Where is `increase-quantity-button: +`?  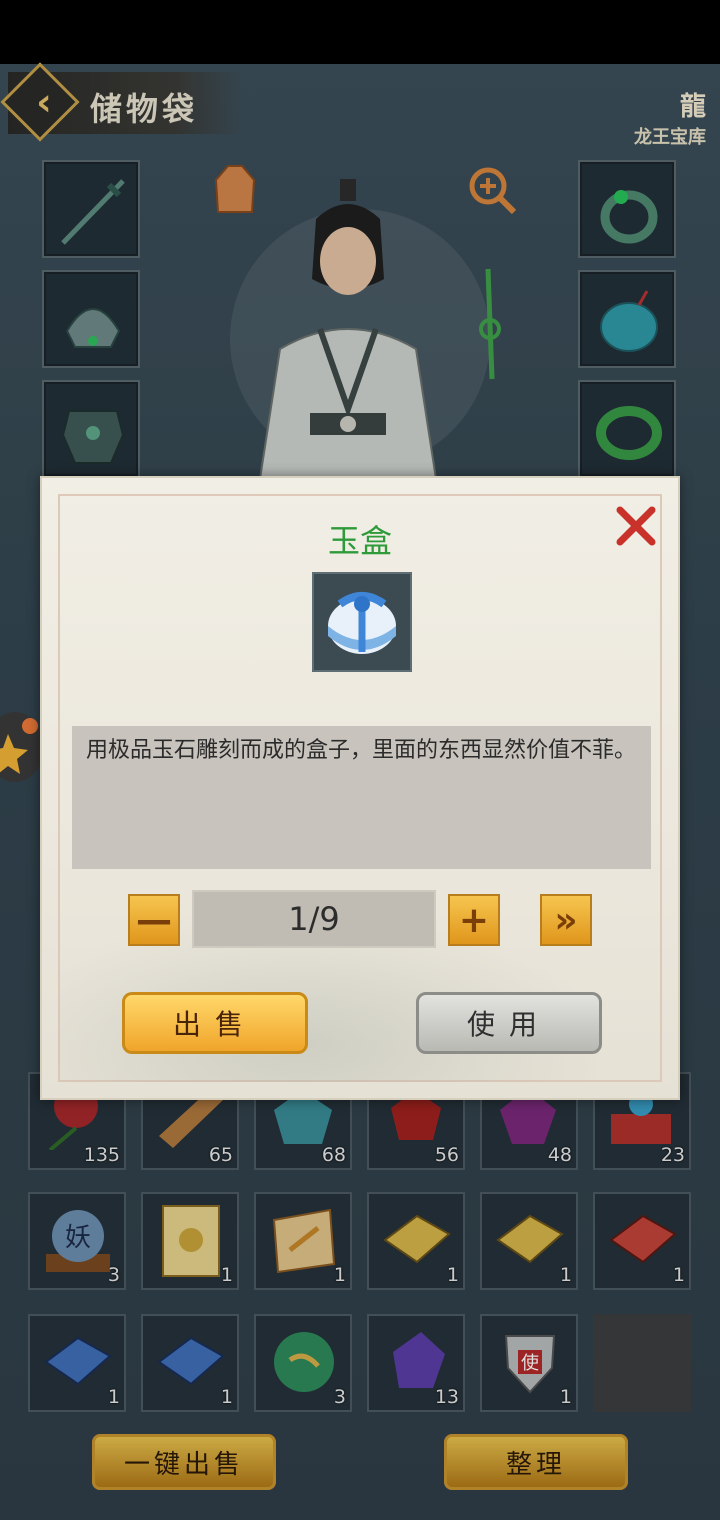
increase-quantity-button: + is located at coordinates (474, 920).